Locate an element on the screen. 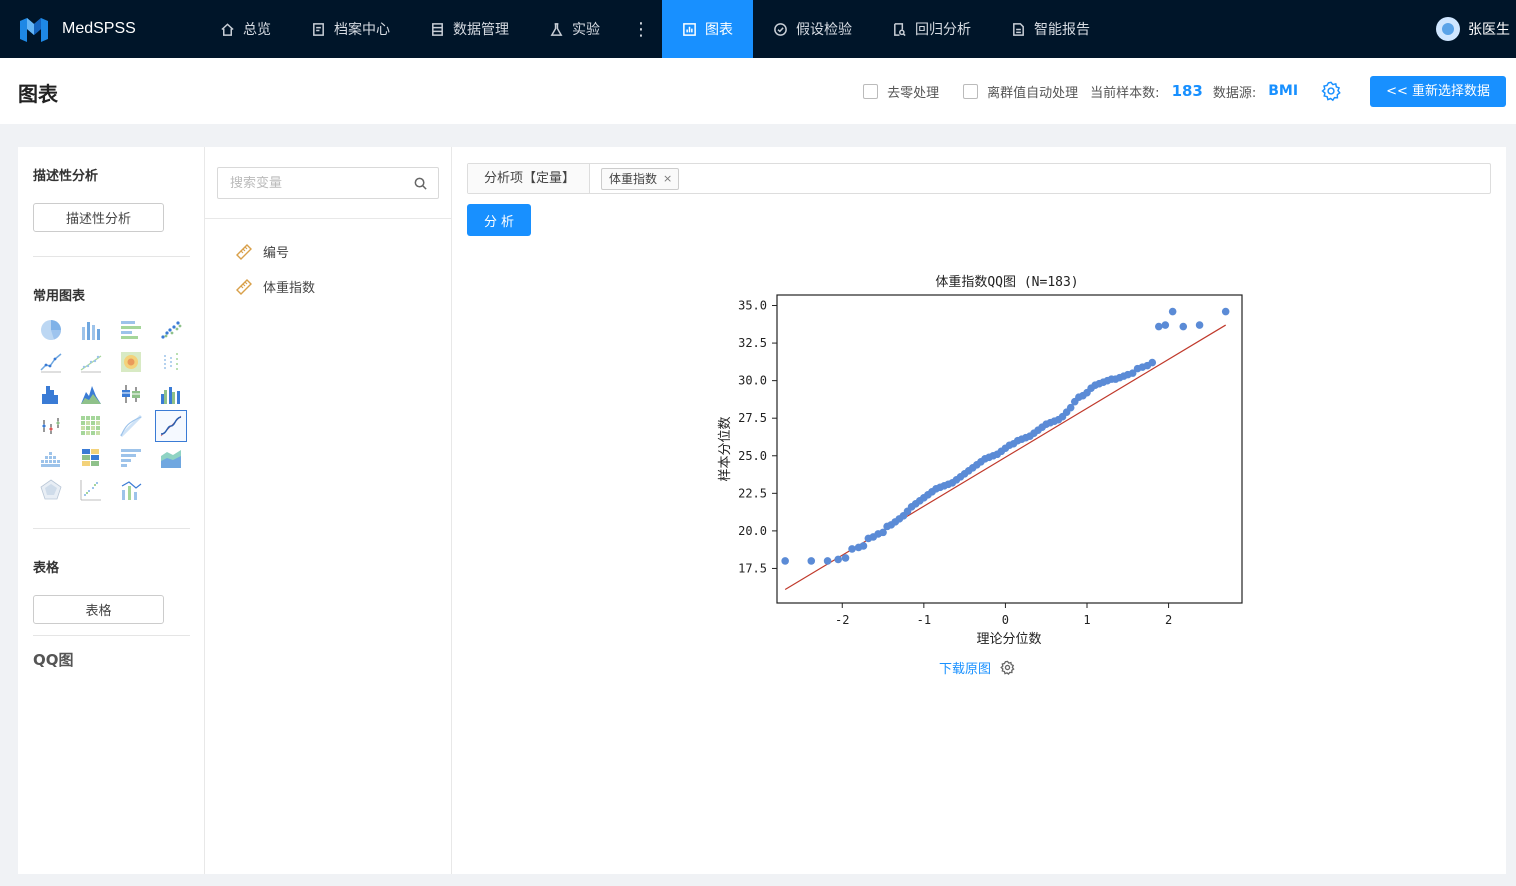  download-original-link: 下载原图 is located at coordinates (977, 667).